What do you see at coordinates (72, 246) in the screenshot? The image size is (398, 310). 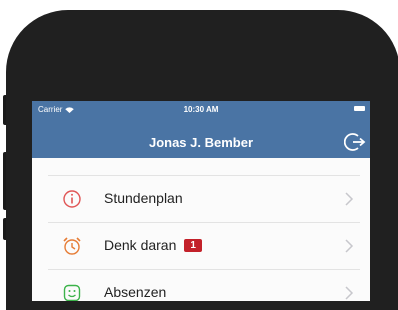 I see `alarm-clock-icon` at bounding box center [72, 246].